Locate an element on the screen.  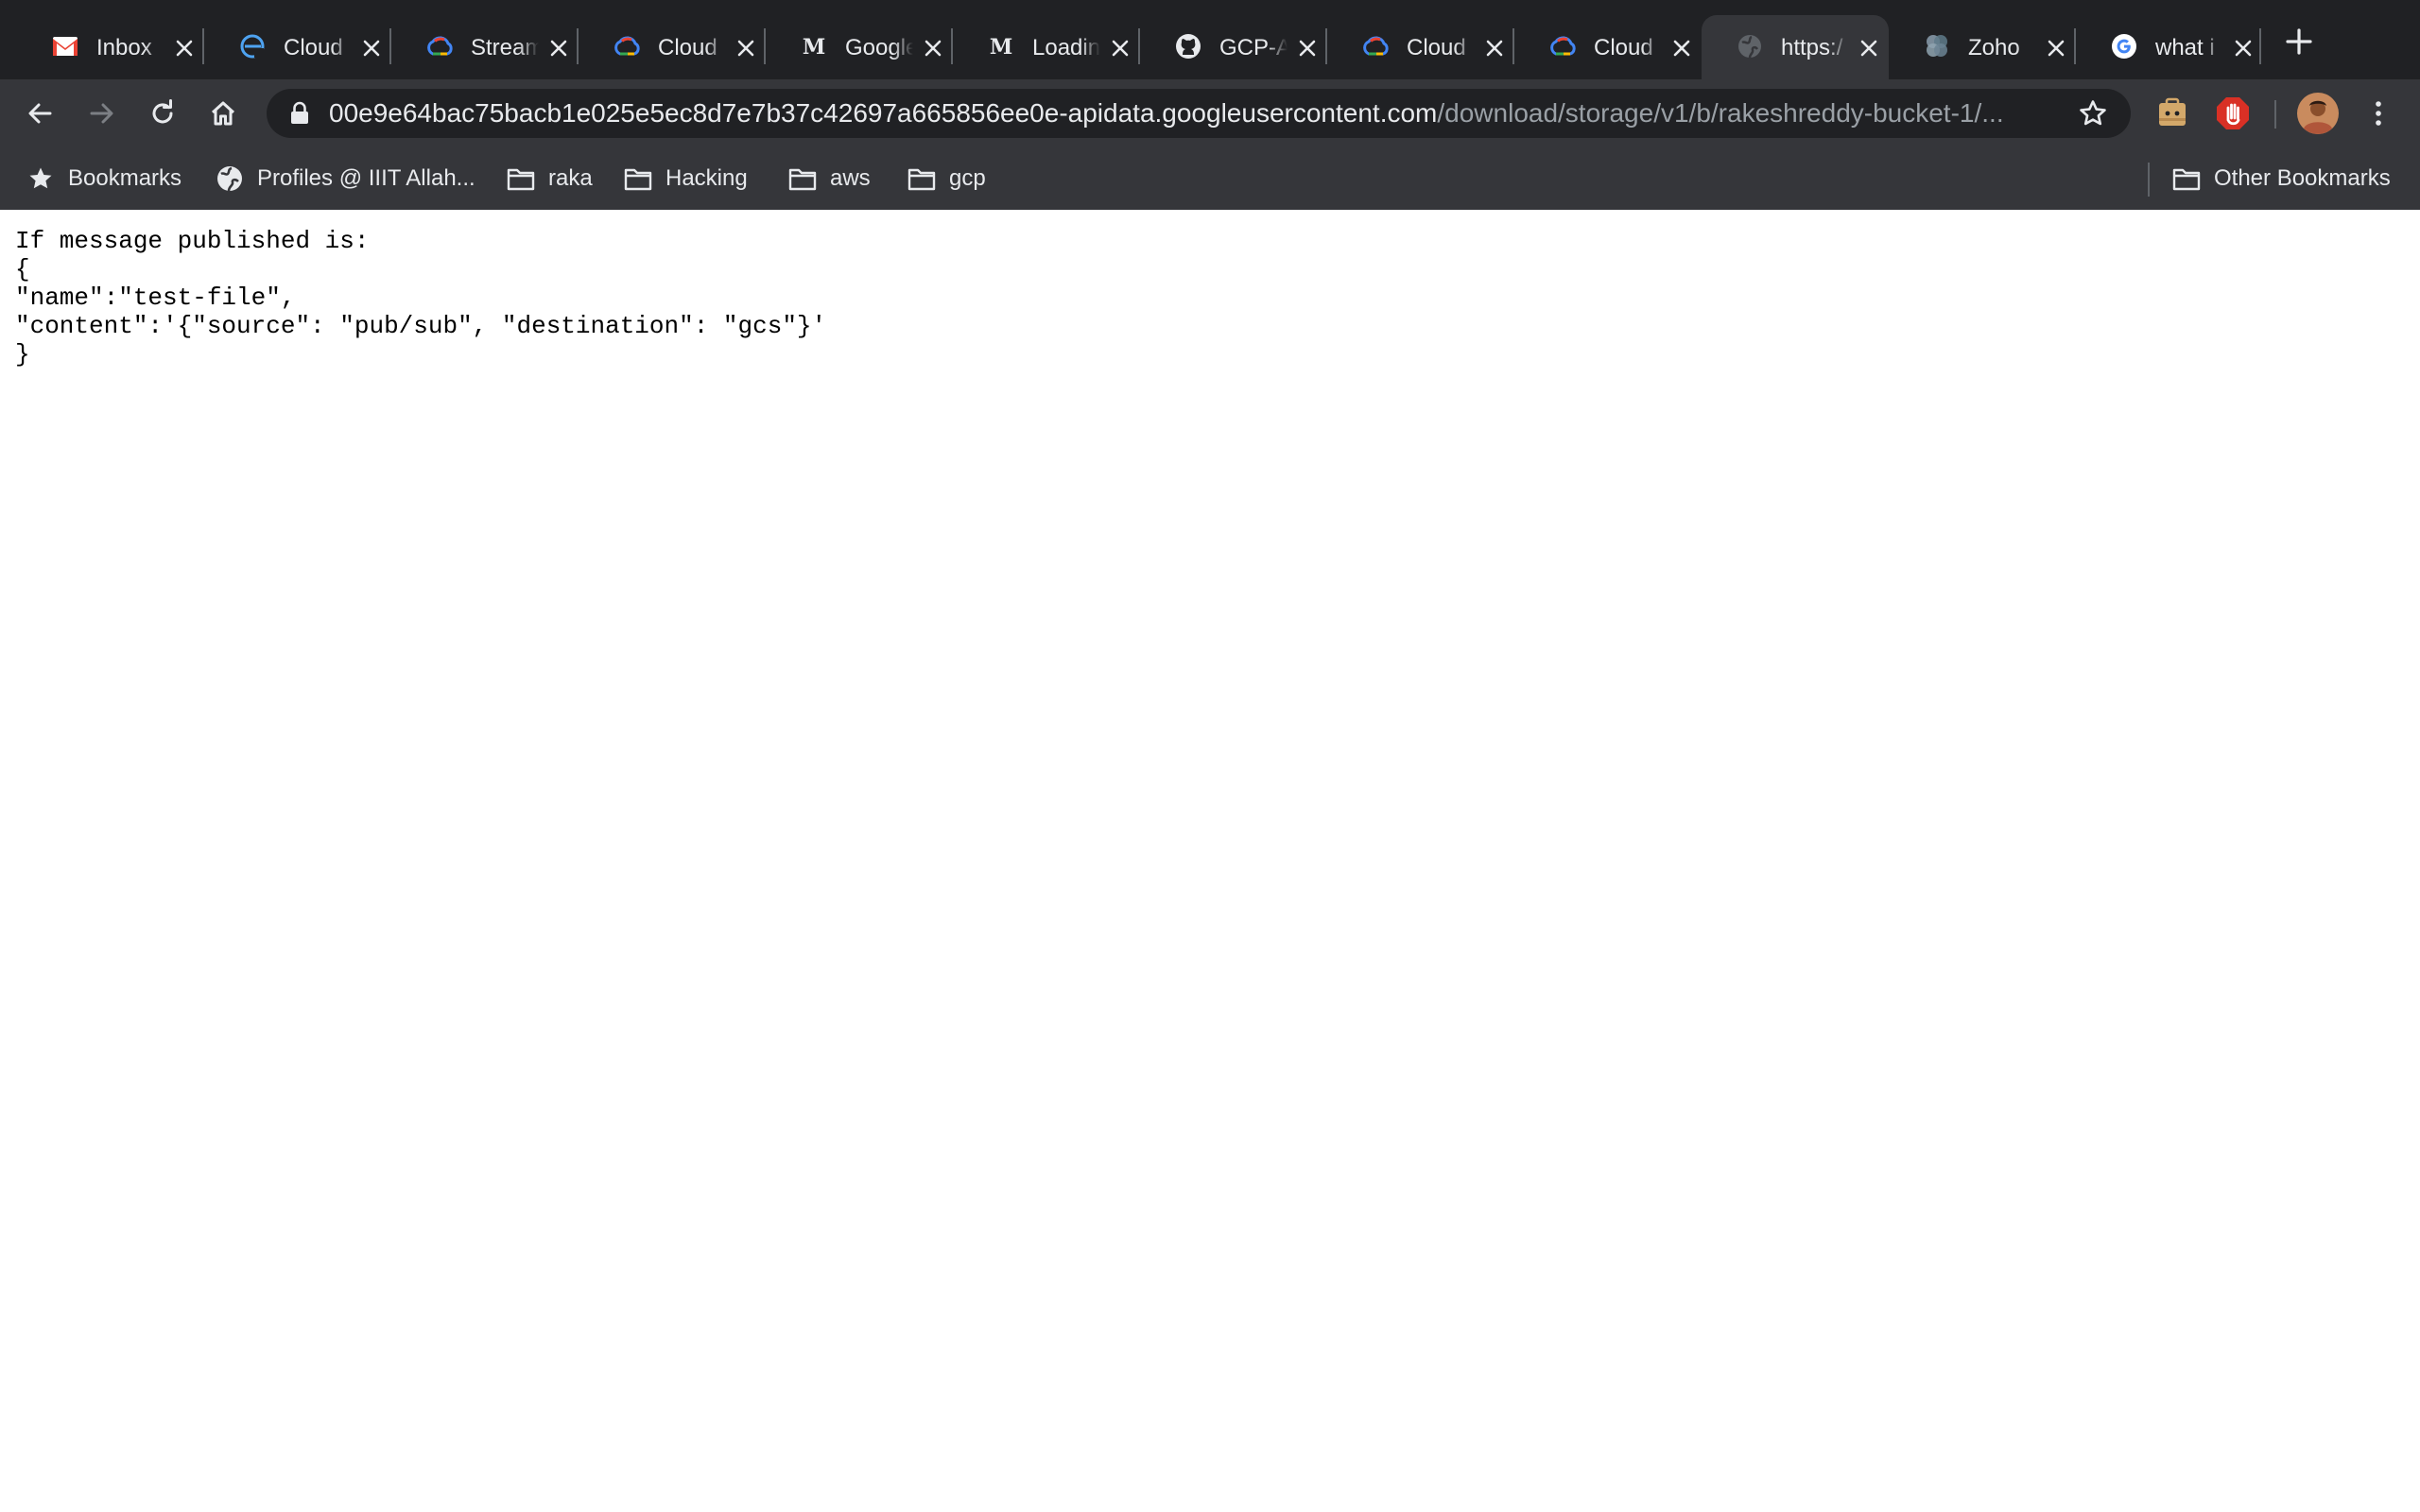
bookmark-star-icon is located at coordinates (2093, 113).